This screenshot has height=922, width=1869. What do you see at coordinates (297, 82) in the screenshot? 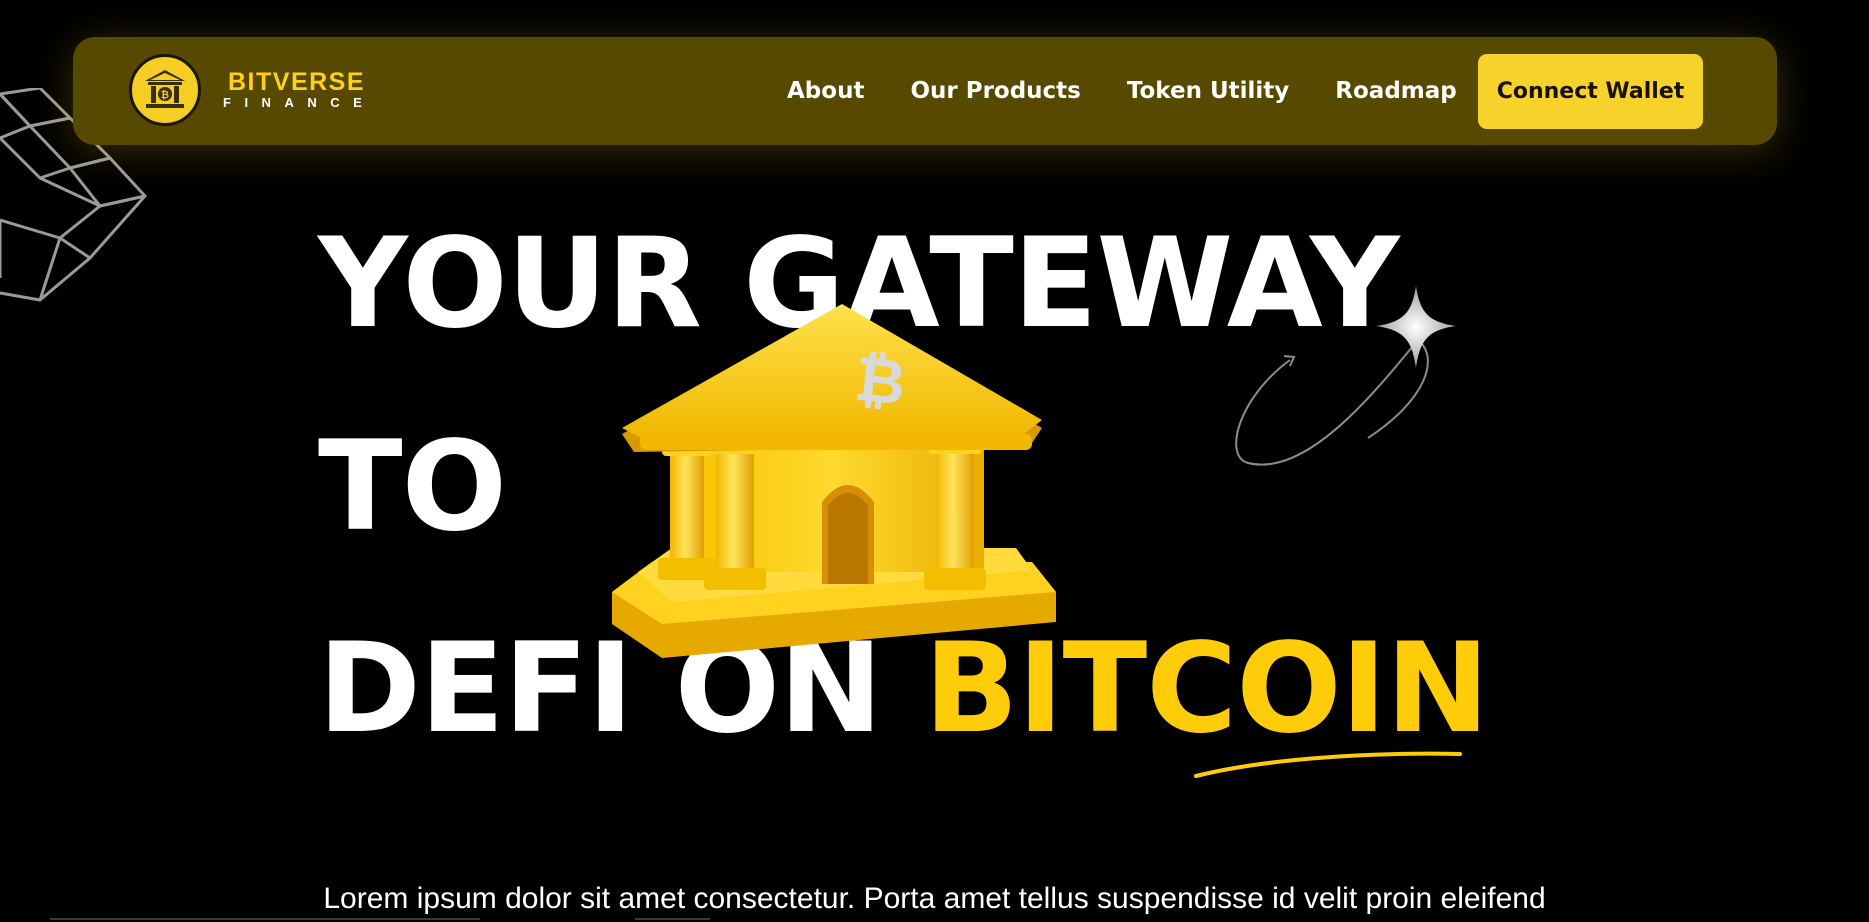
I see `brand-name: BITVERSE` at bounding box center [297, 82].